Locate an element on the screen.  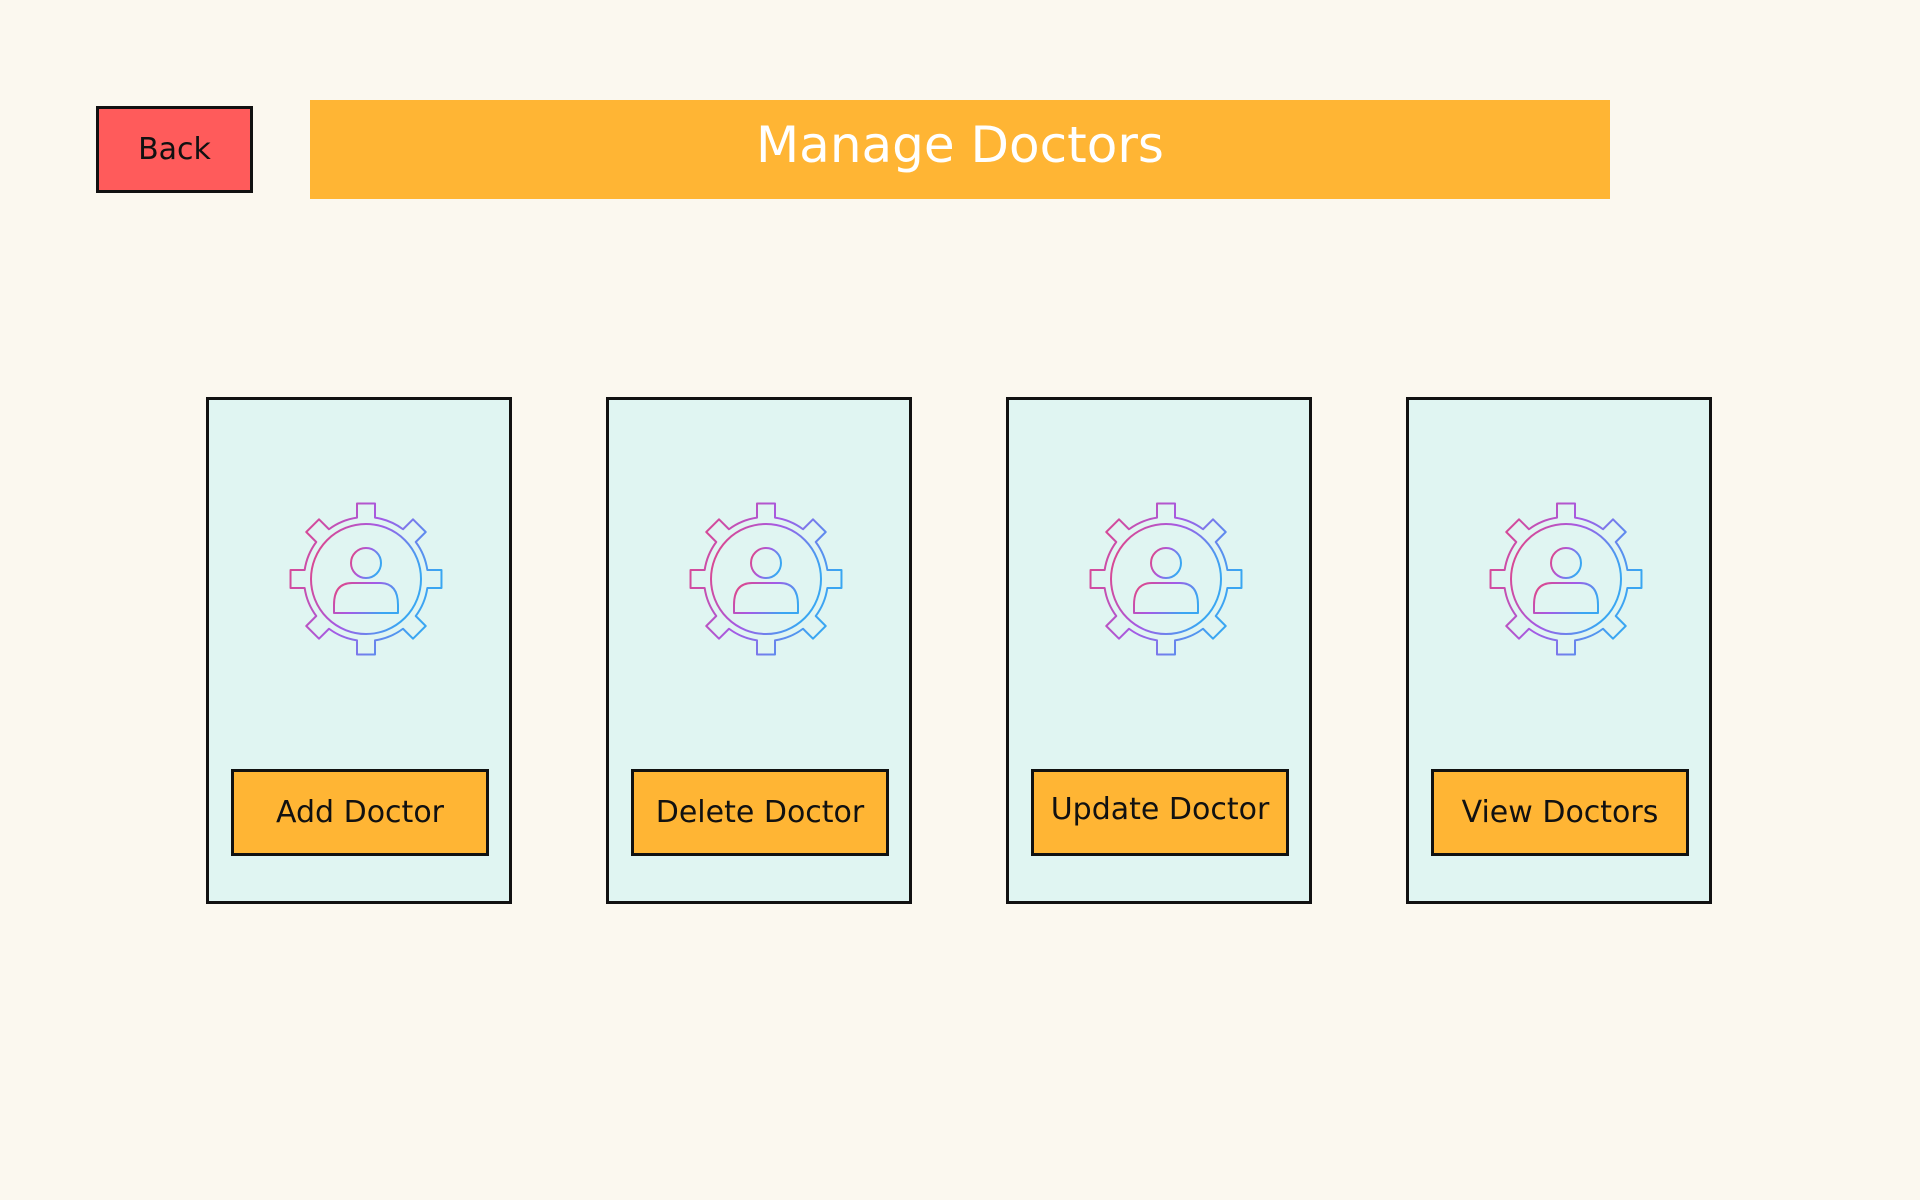
page-title: Manage Doctors is located at coordinates (960, 144).